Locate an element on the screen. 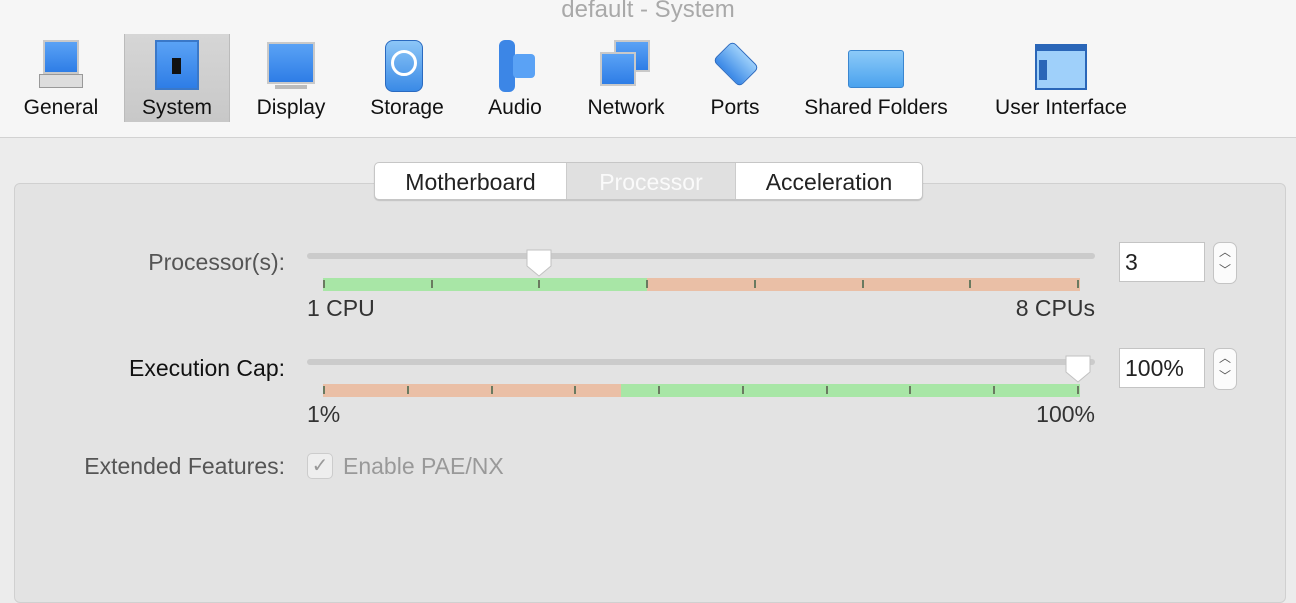  execution-cap-max-label: 100% is located at coordinates (1065, 414).